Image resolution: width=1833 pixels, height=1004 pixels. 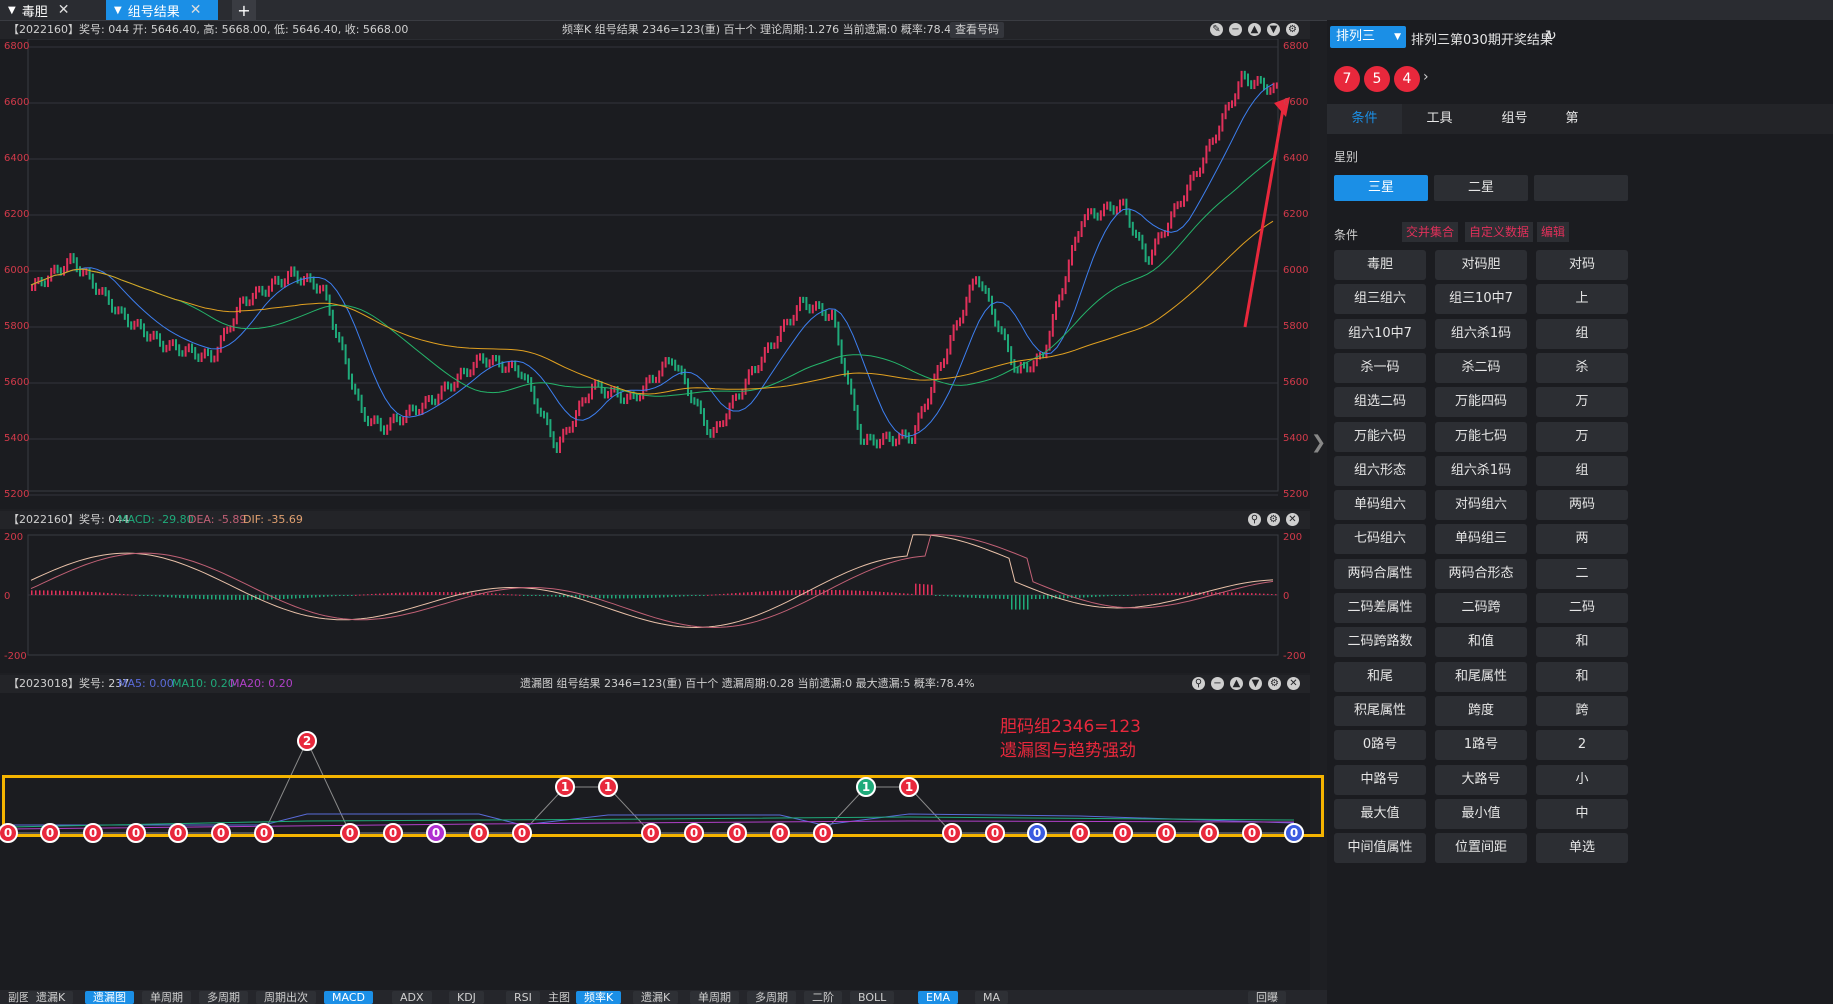 What do you see at coordinates (1582, 265) in the screenshot?
I see `condition-button: 对码` at bounding box center [1582, 265].